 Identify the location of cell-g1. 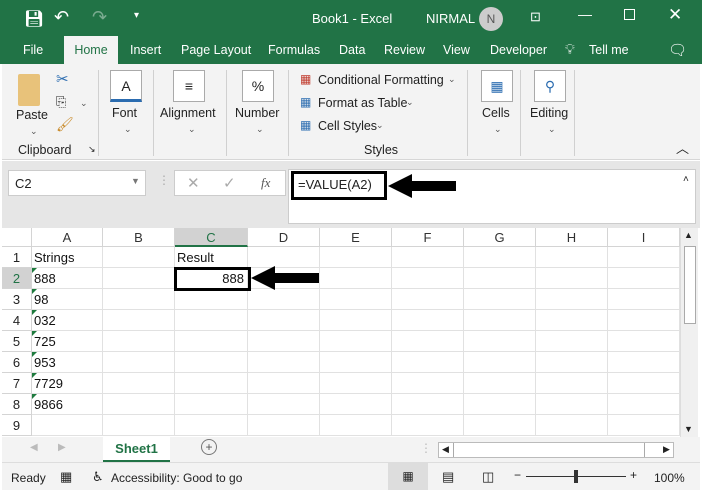
(500, 257).